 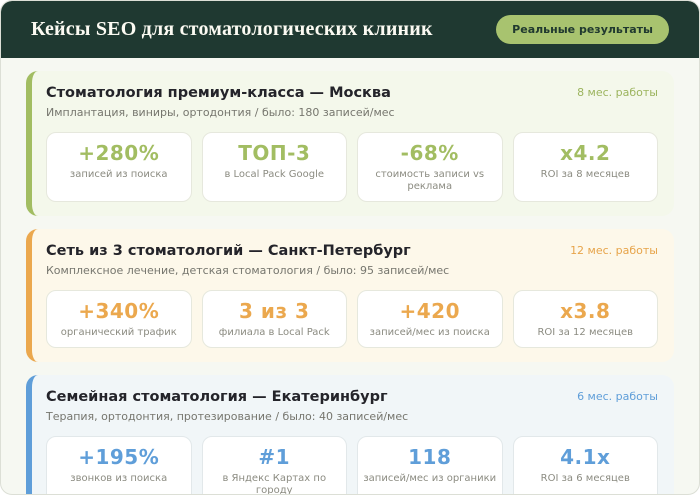 I want to click on stat-tile: x3.8 ROI за 12 месяцев, so click(x=585, y=319).